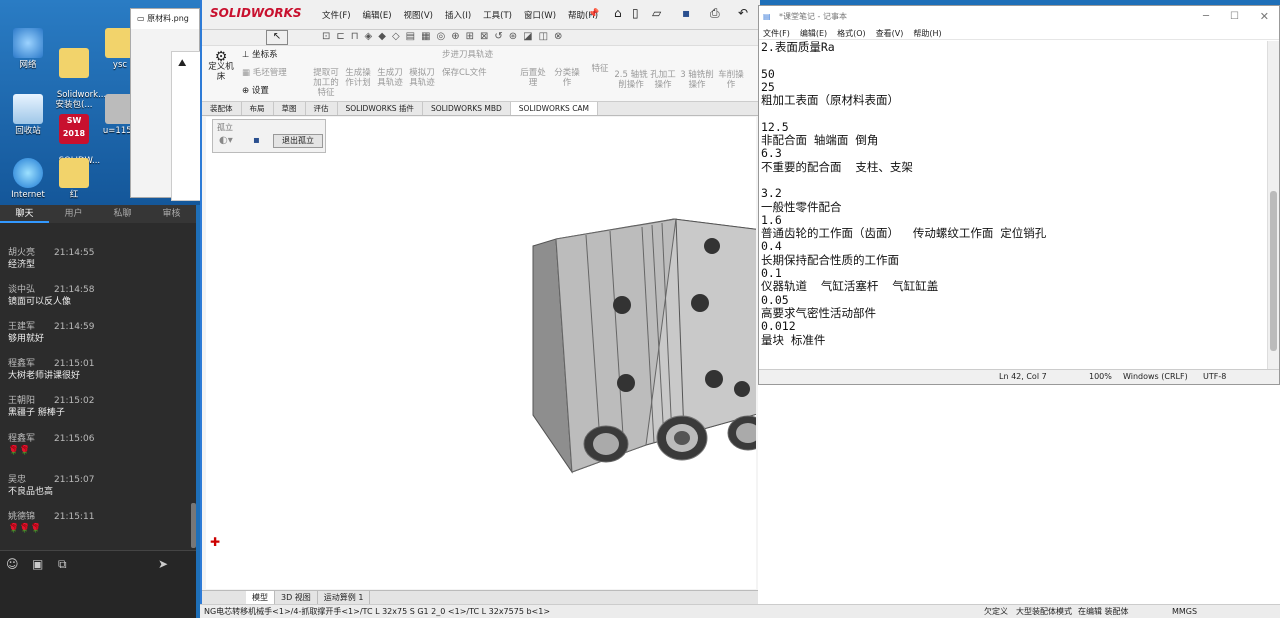 The height and width of the screenshot is (618, 1280). Describe the element at coordinates (28, 43) in the screenshot. I see `network-icon` at that location.